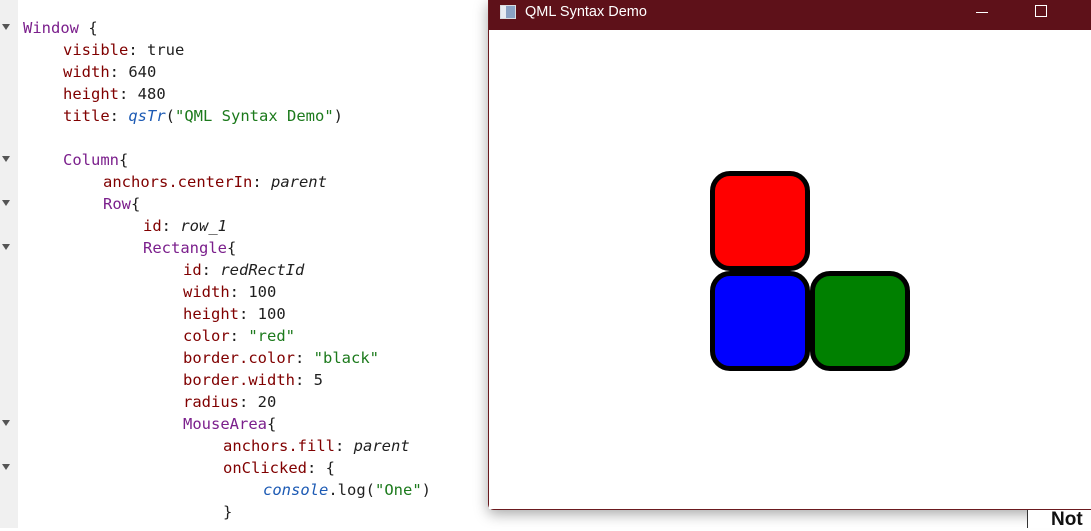 This screenshot has height=531, width=1091. I want to click on maximize-button, so click(1040, 14).